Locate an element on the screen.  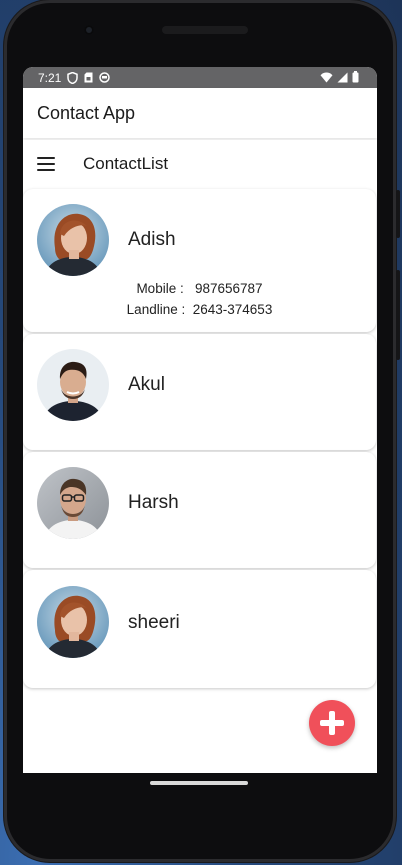
contact-name: sheeri is located at coordinates (154, 622).